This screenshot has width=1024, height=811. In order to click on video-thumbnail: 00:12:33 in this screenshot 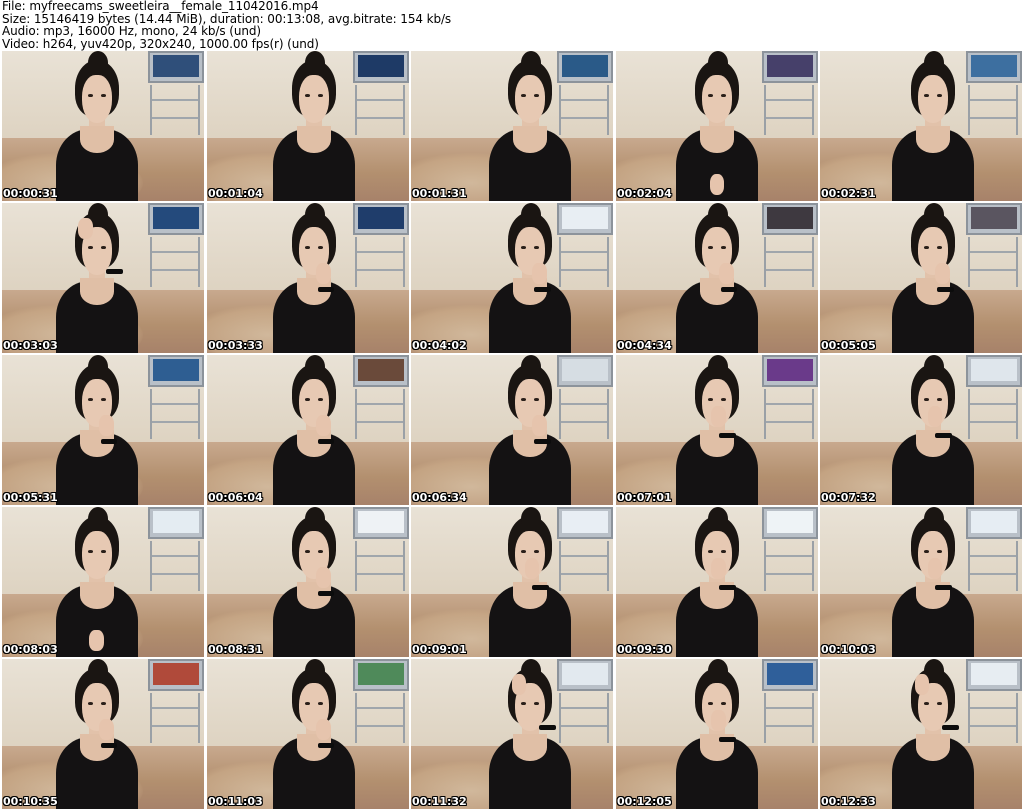, I will do `click(921, 734)`.